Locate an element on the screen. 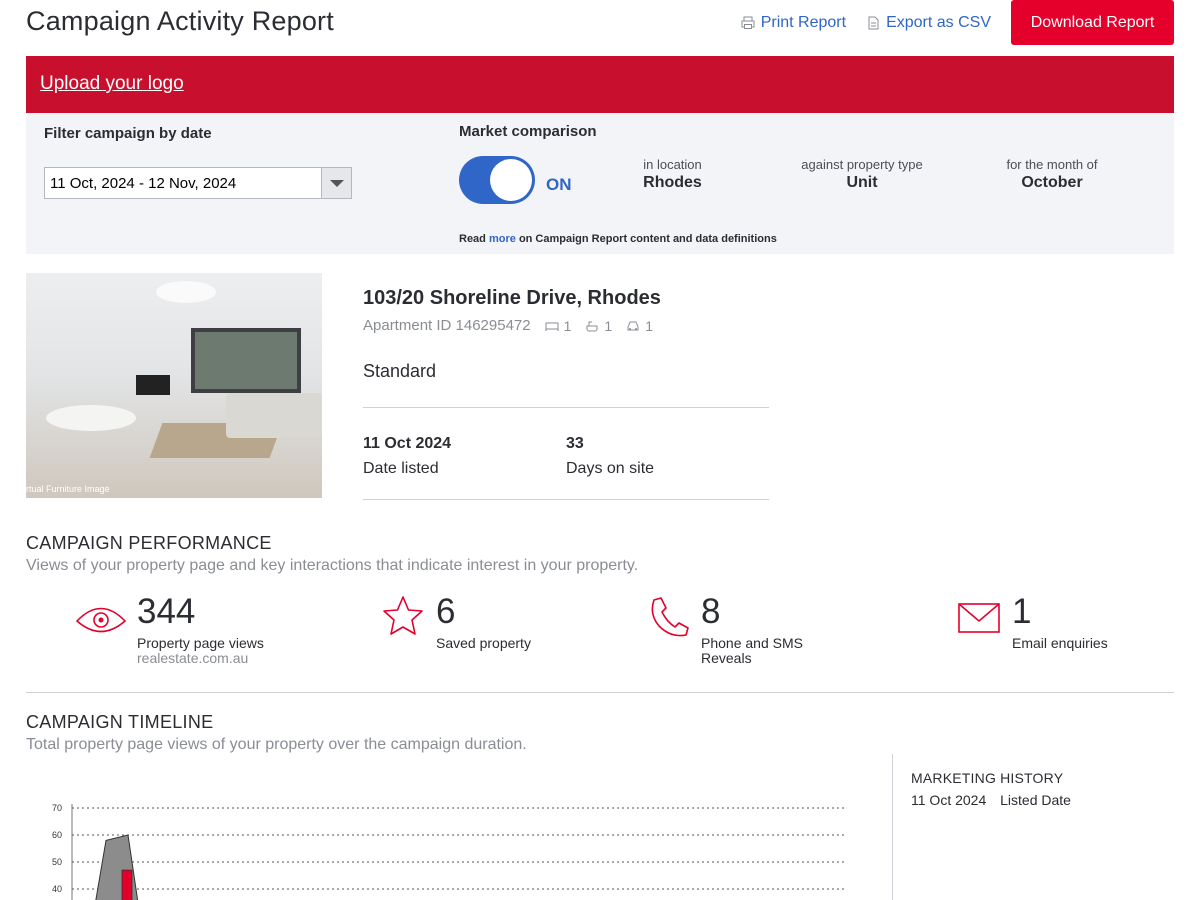  parking-feature: 1 is located at coordinates (639, 326).